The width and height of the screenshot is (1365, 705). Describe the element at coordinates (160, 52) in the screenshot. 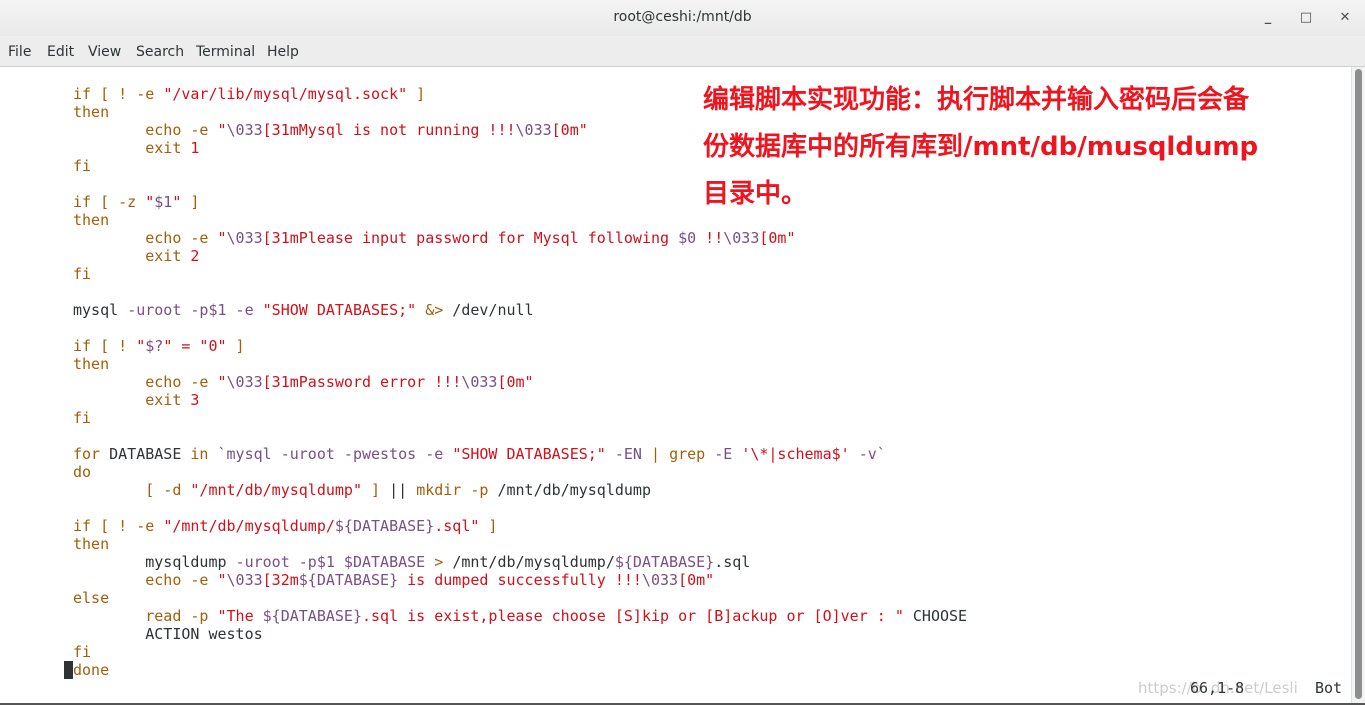

I see `menu-search: Search` at that location.